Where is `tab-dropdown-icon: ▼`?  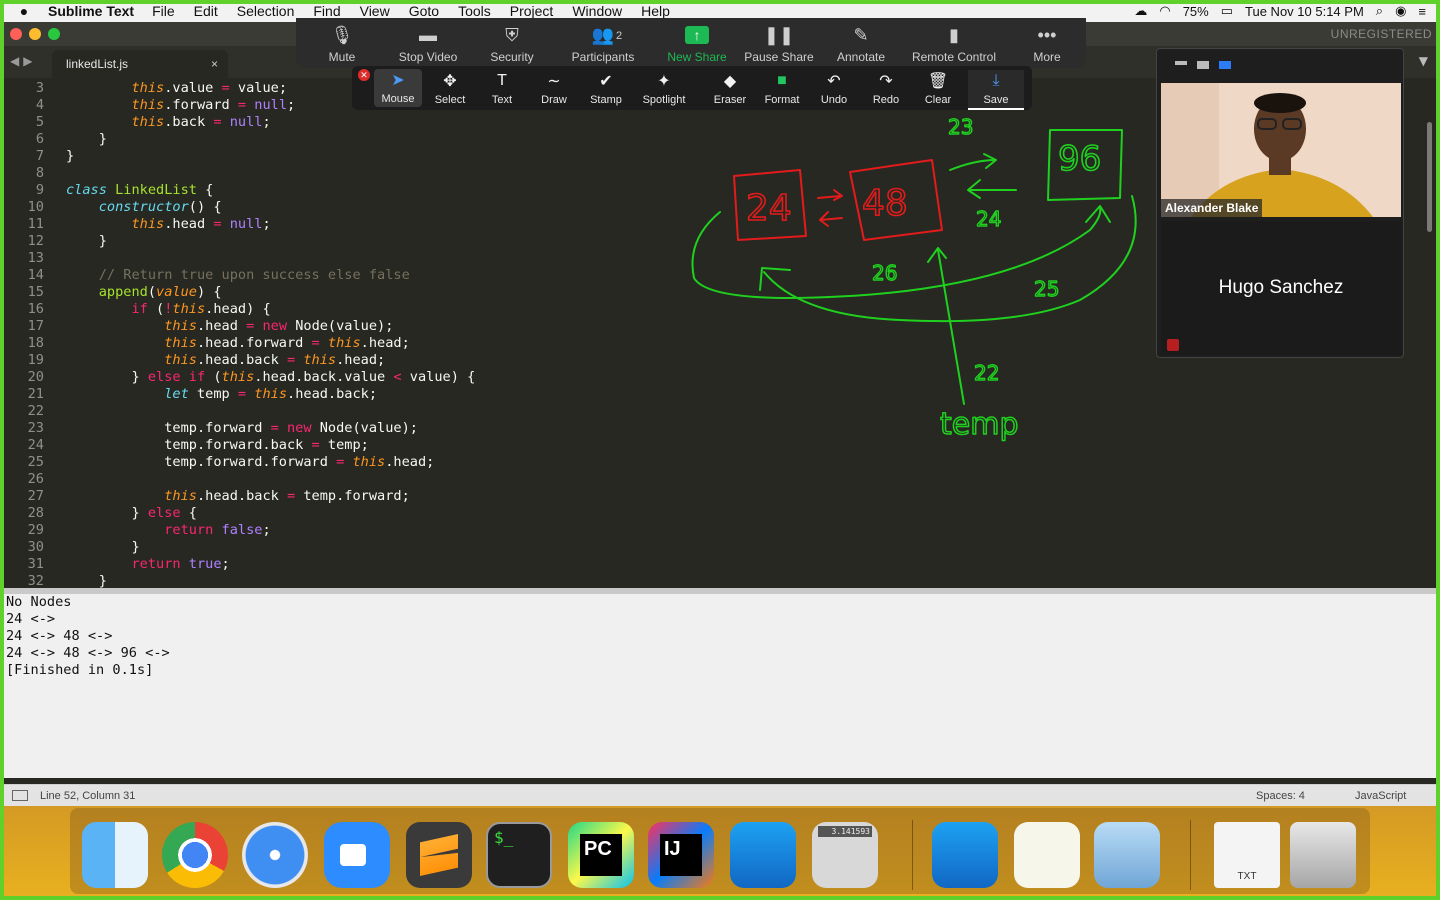 tab-dropdown-icon: ▼ is located at coordinates (1423, 61).